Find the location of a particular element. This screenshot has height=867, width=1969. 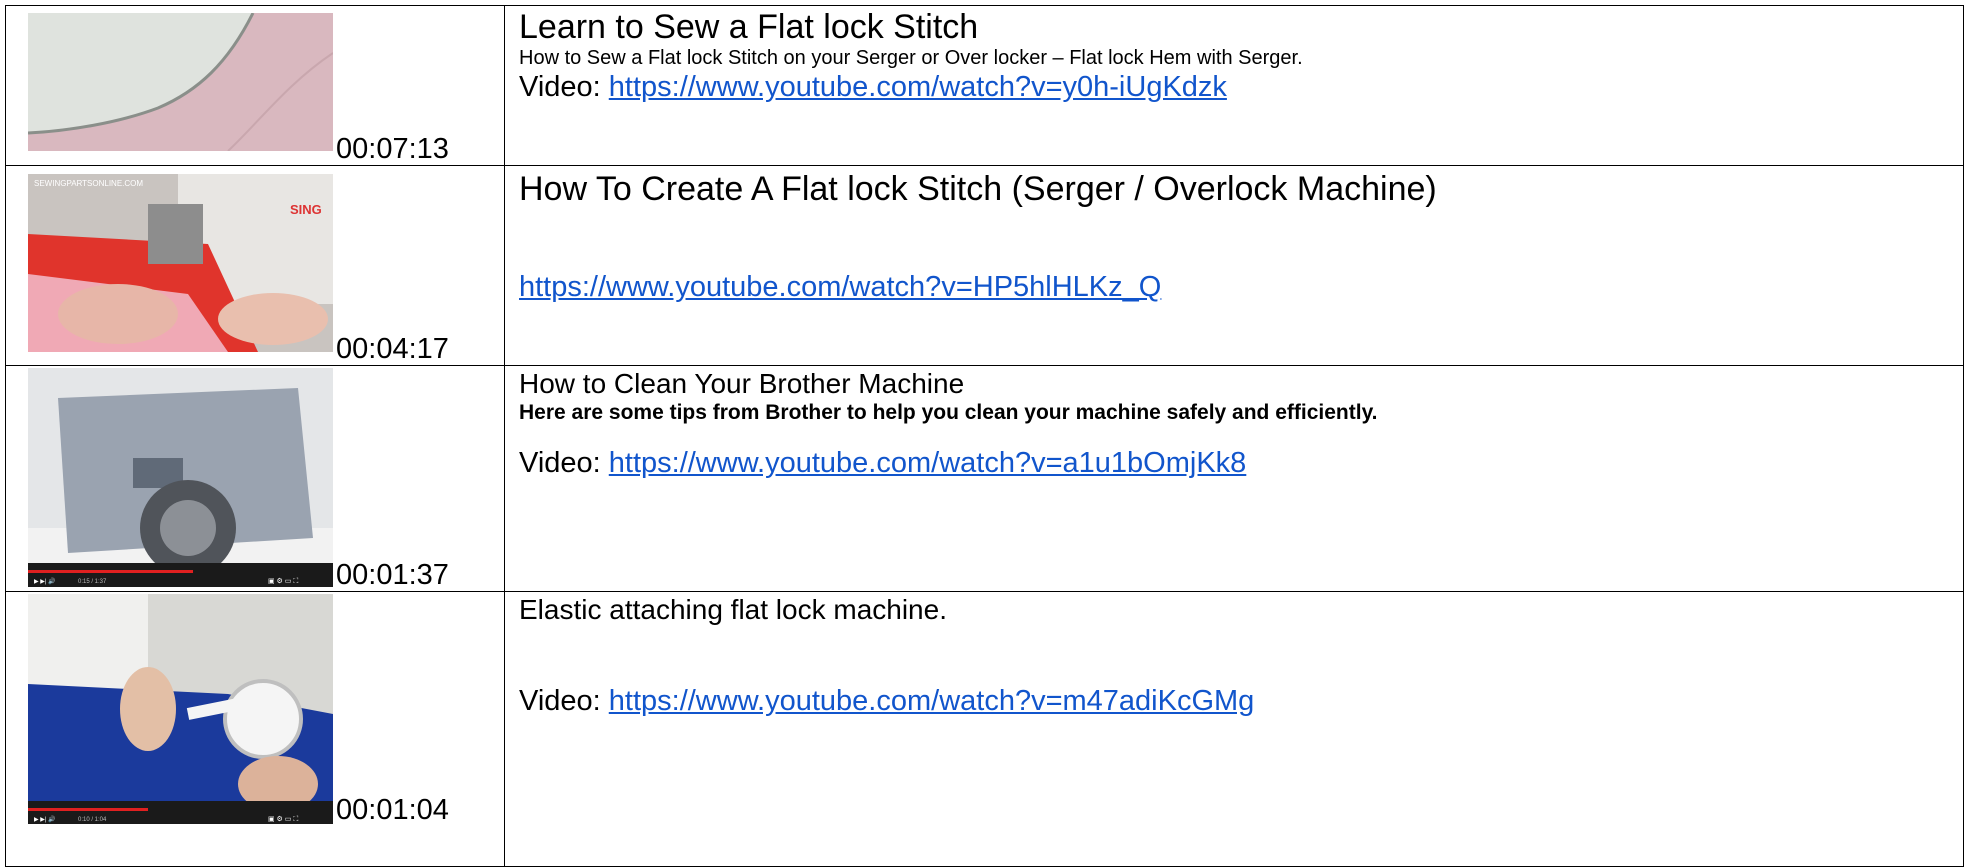

player-time: 0:10 / 1:04 is located at coordinates (92, 820).